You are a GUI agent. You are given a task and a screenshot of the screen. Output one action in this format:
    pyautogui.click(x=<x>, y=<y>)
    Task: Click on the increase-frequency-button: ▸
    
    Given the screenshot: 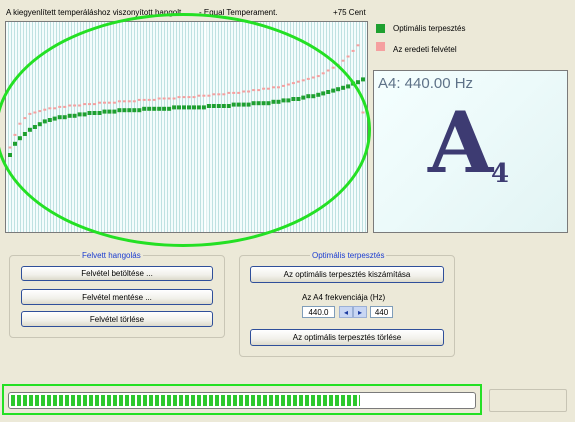 What is the action you would take?
    pyautogui.click(x=360, y=312)
    